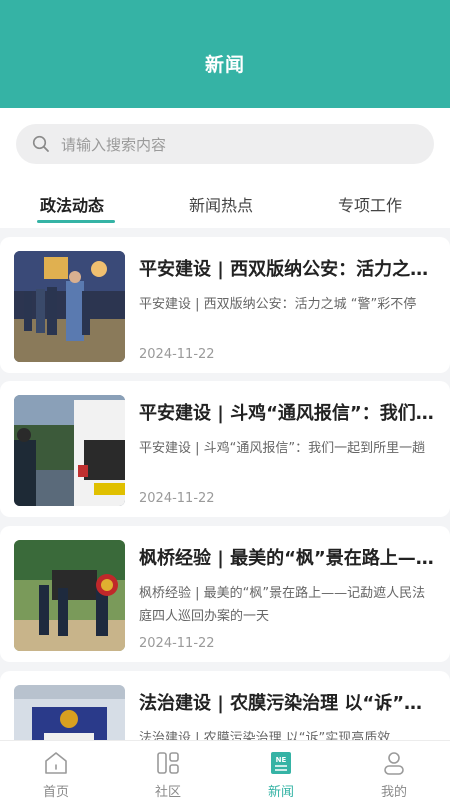  What do you see at coordinates (280, 792) in the screenshot?
I see `tabbar-label: 新闻` at bounding box center [280, 792].